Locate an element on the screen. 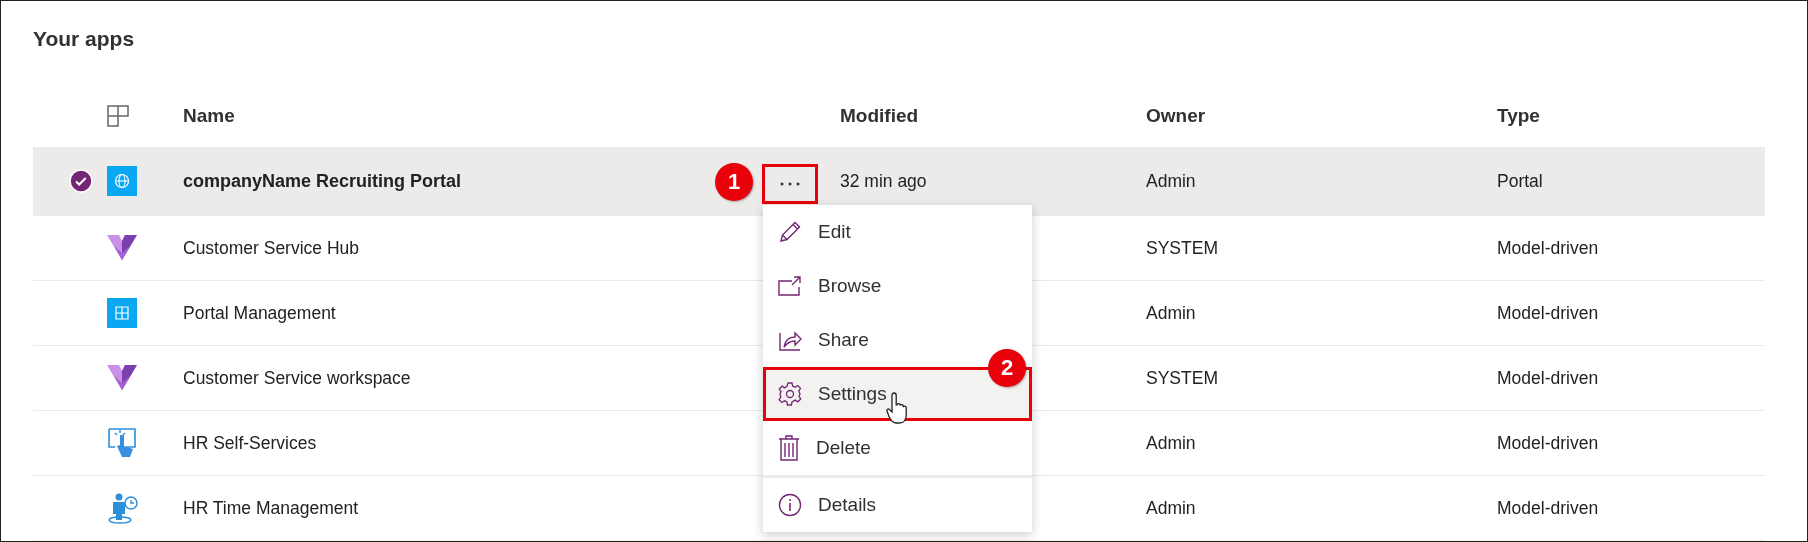  more-icon is located at coordinates (790, 184).